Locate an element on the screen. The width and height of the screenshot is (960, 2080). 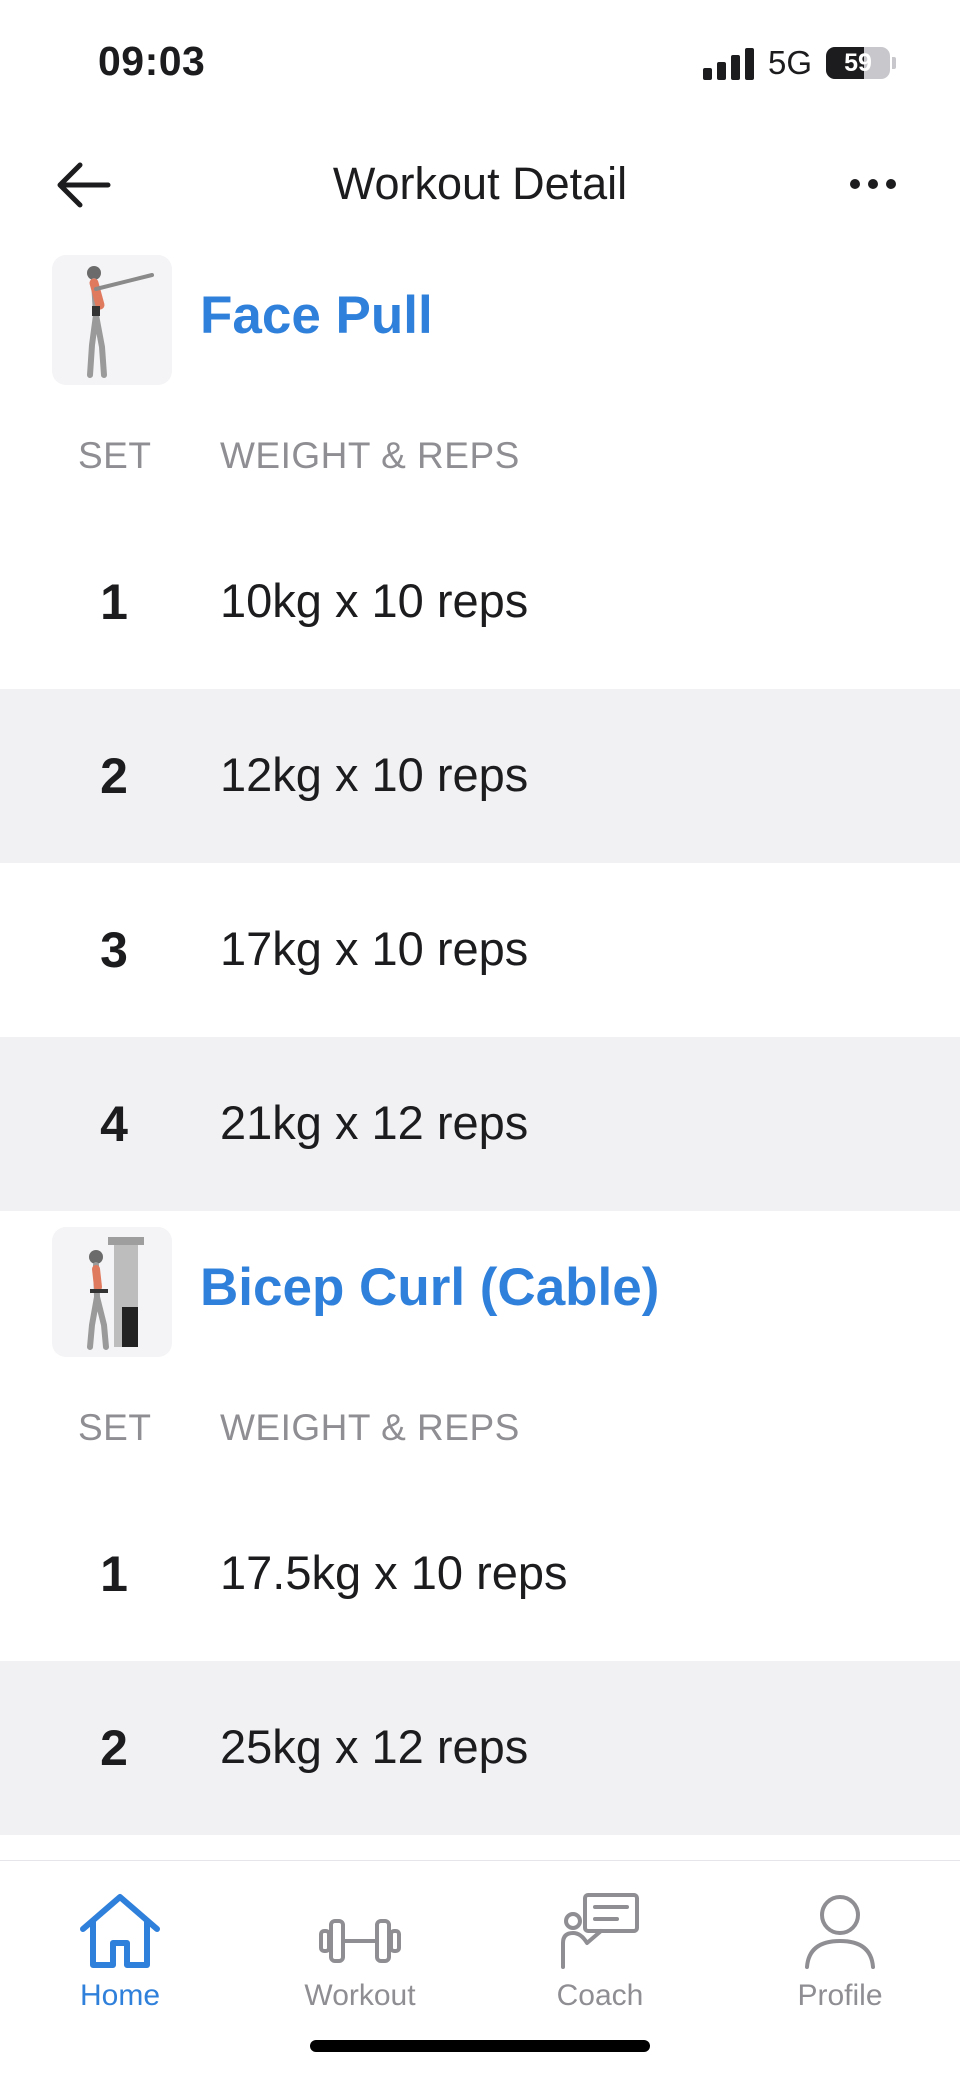
bicep-curl-thumbnail is located at coordinates (112, 1292).